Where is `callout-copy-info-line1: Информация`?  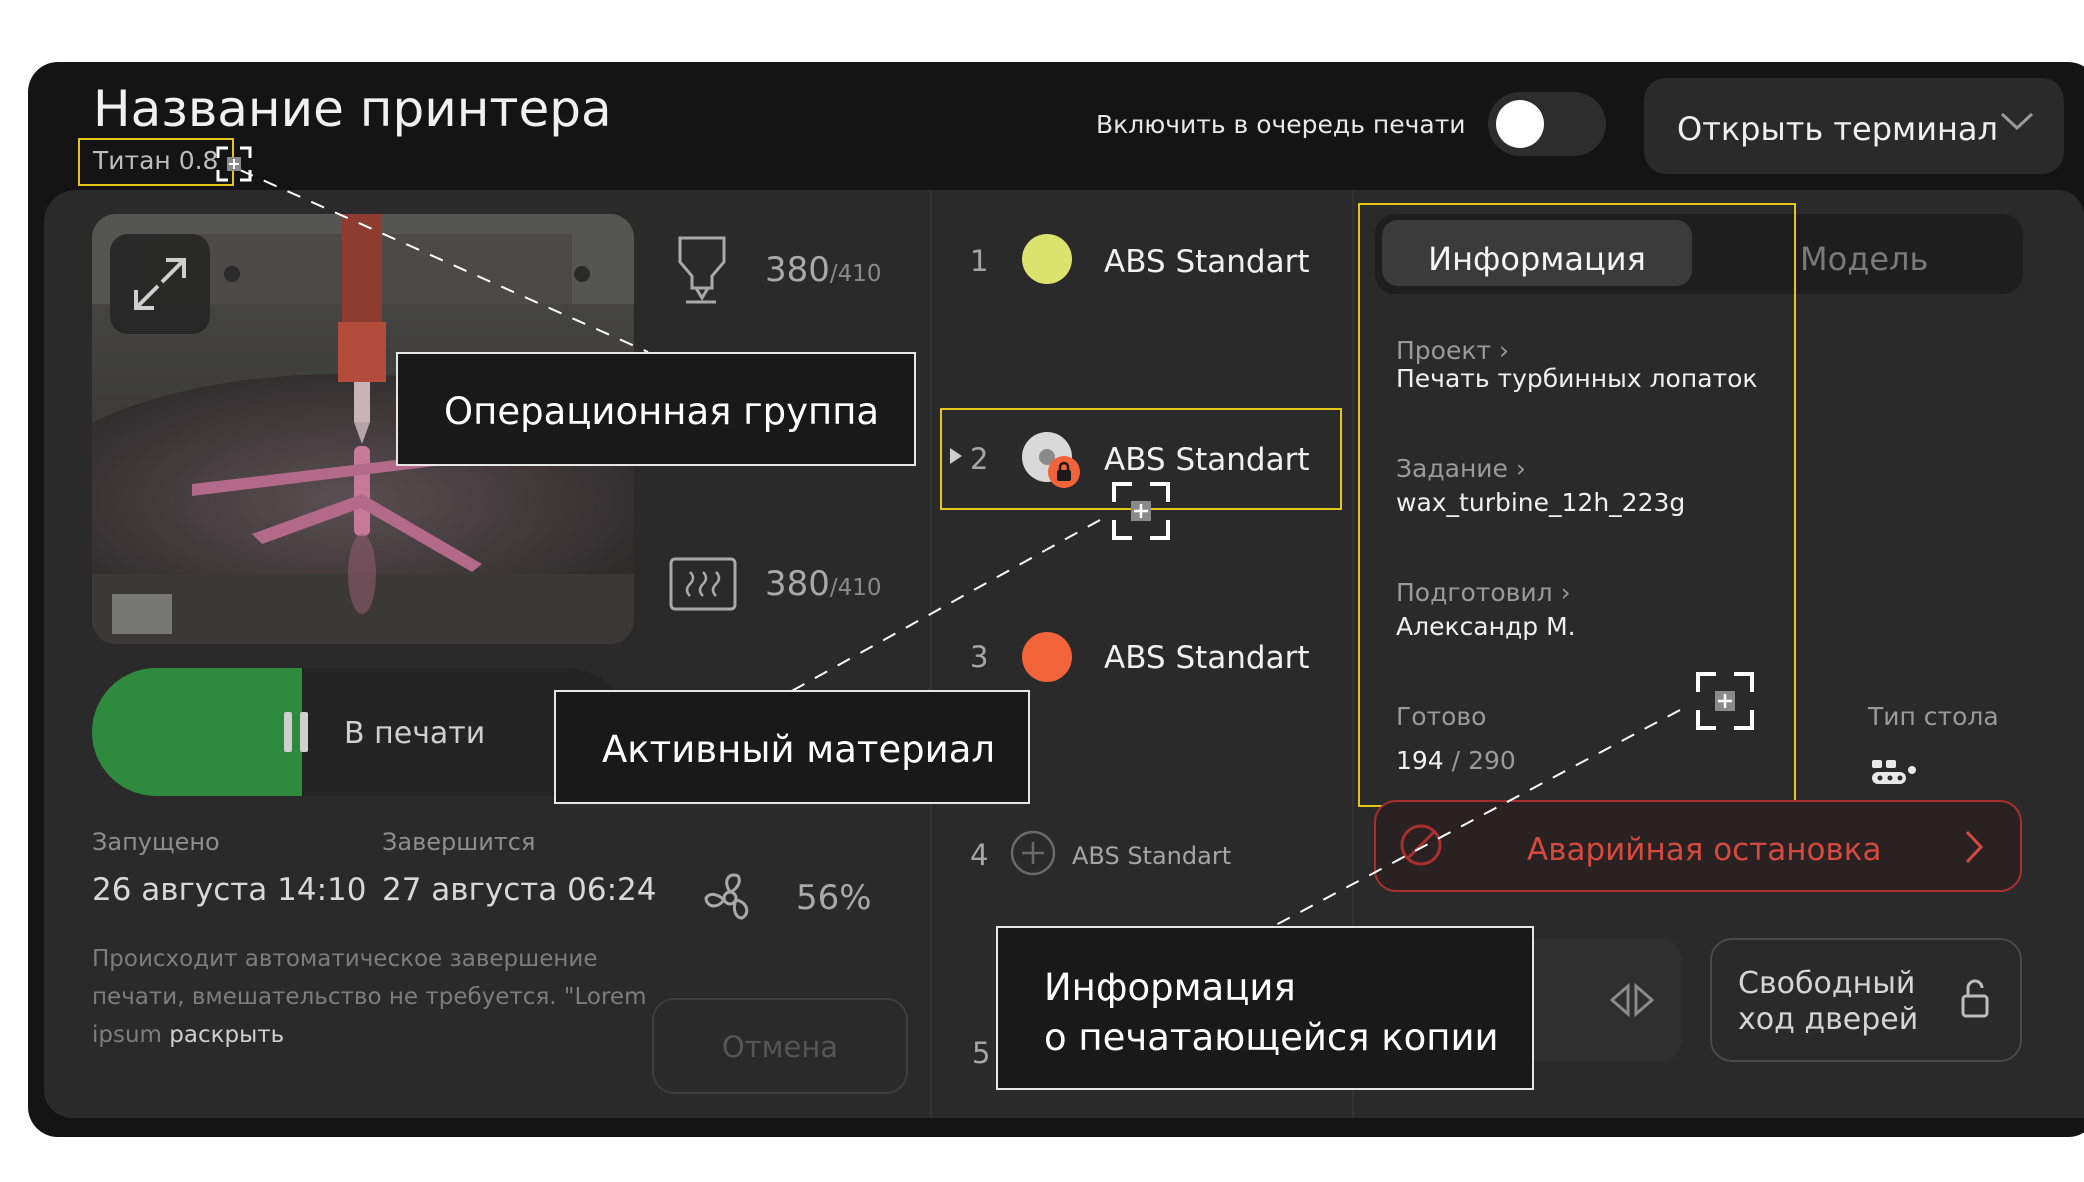
callout-copy-info-line1: Информация is located at coordinates (1170, 987).